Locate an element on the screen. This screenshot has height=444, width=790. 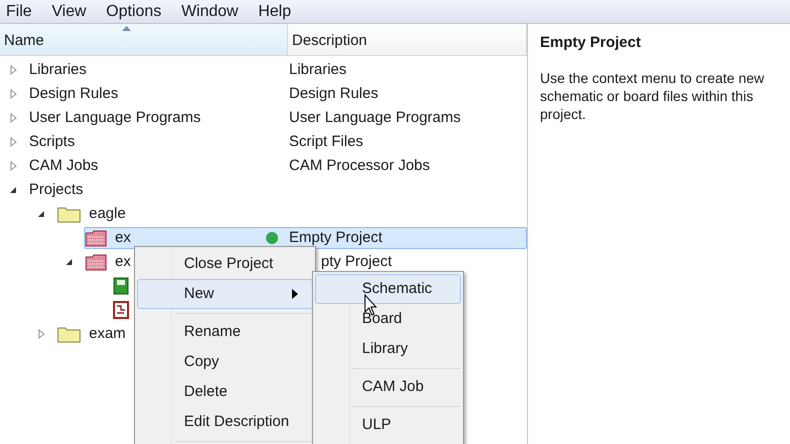
tree-item-description: Libraries is located at coordinates (318, 70).